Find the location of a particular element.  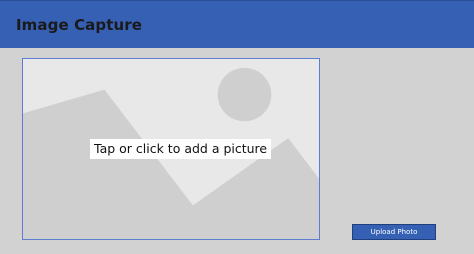

upload-photo-button: Upload Photo is located at coordinates (394, 232).